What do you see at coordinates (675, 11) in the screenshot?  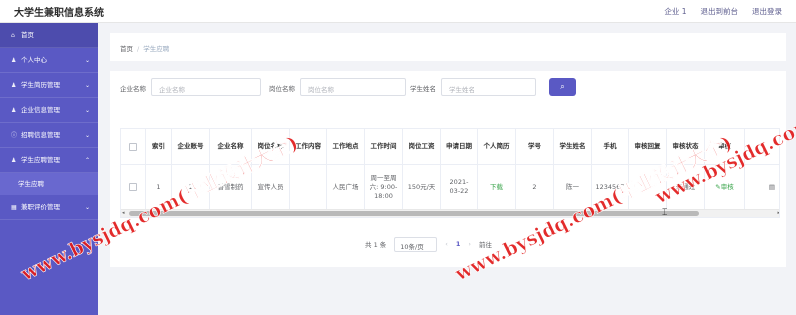 I see `user-menu-link: 企业 1` at bounding box center [675, 11].